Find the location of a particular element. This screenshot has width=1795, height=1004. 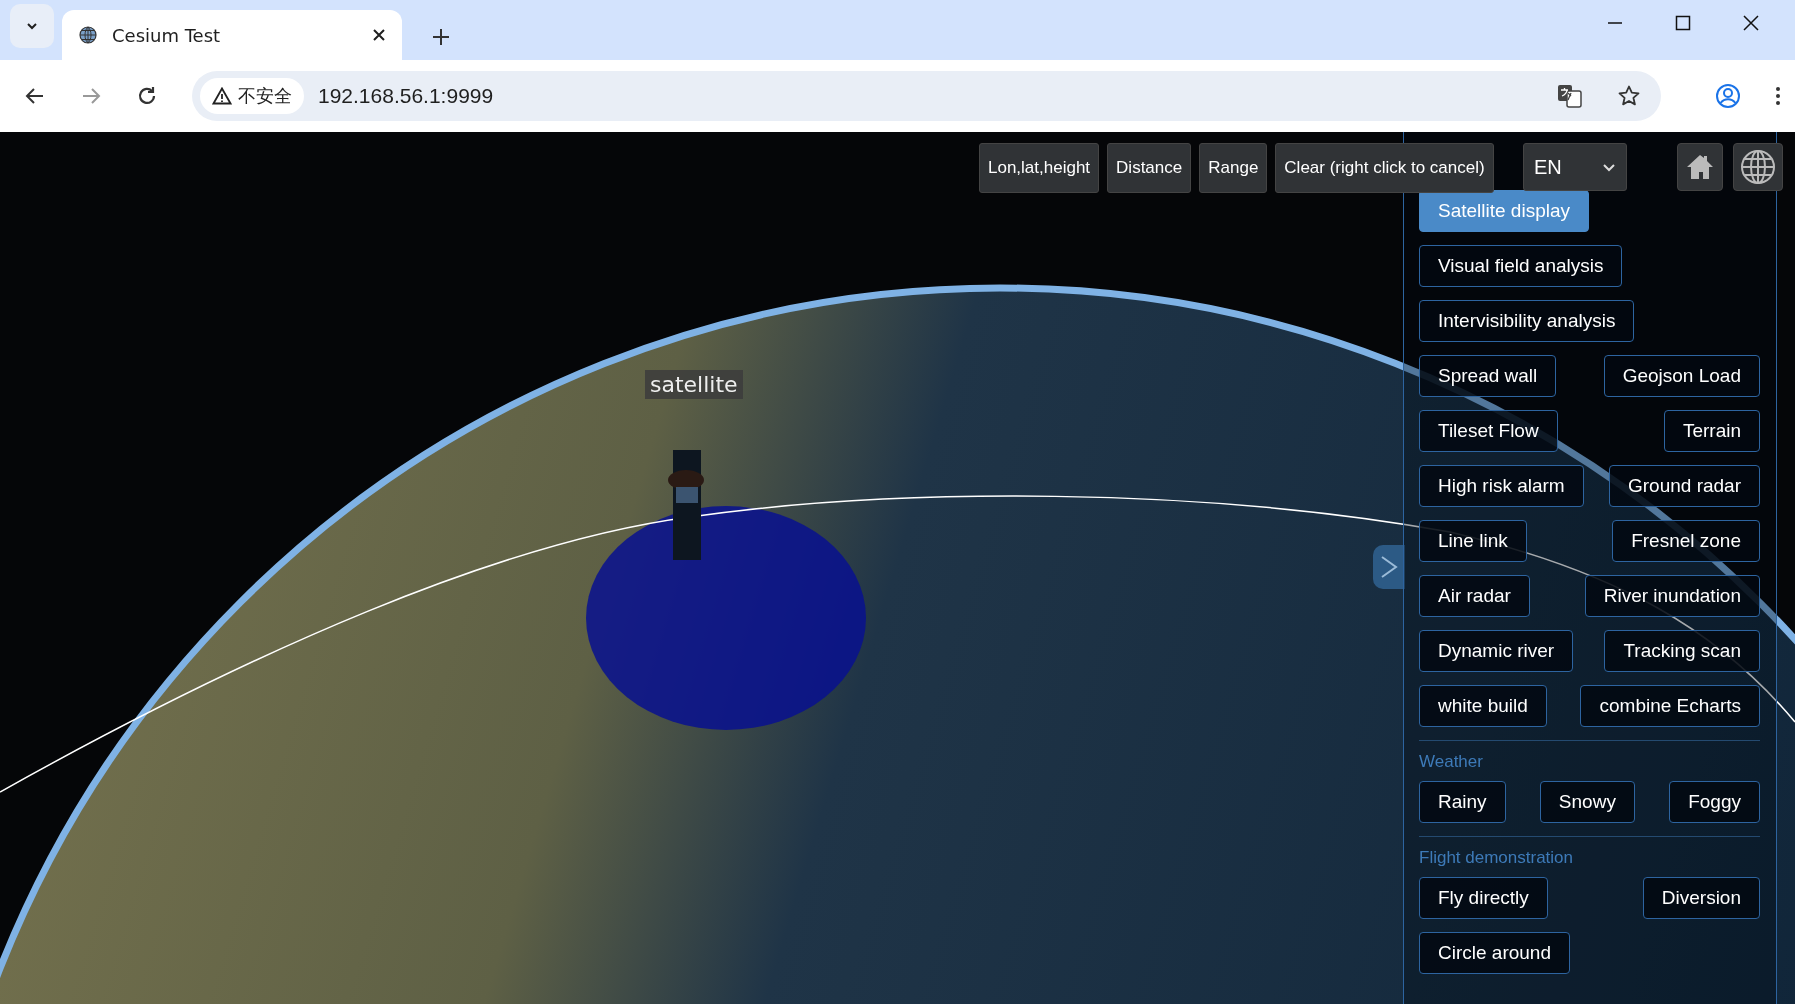

chevron-right-icon is located at coordinates (1389, 567).